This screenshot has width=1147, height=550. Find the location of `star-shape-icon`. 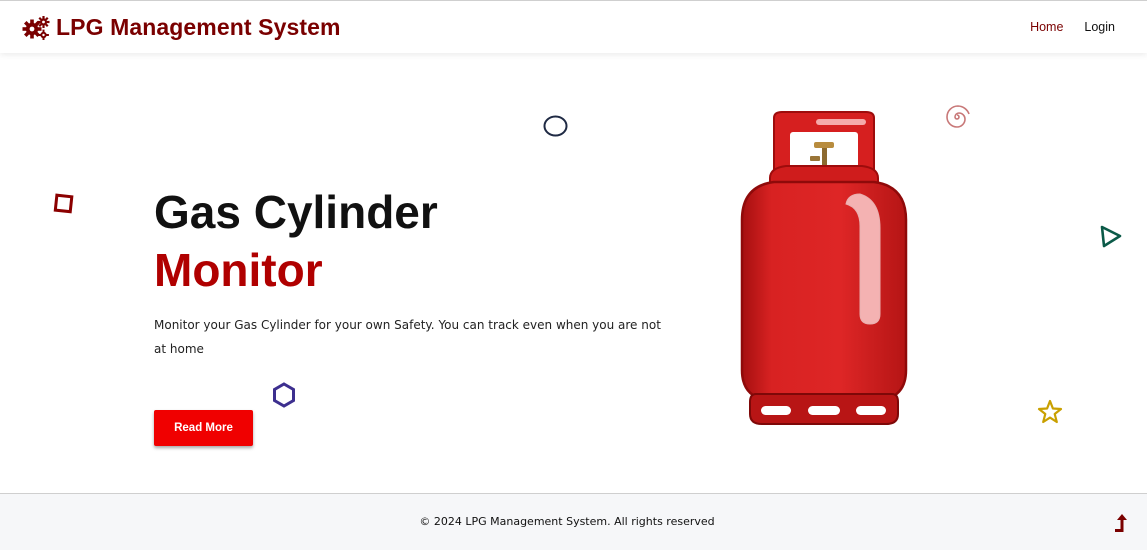

star-shape-icon is located at coordinates (1050, 411).